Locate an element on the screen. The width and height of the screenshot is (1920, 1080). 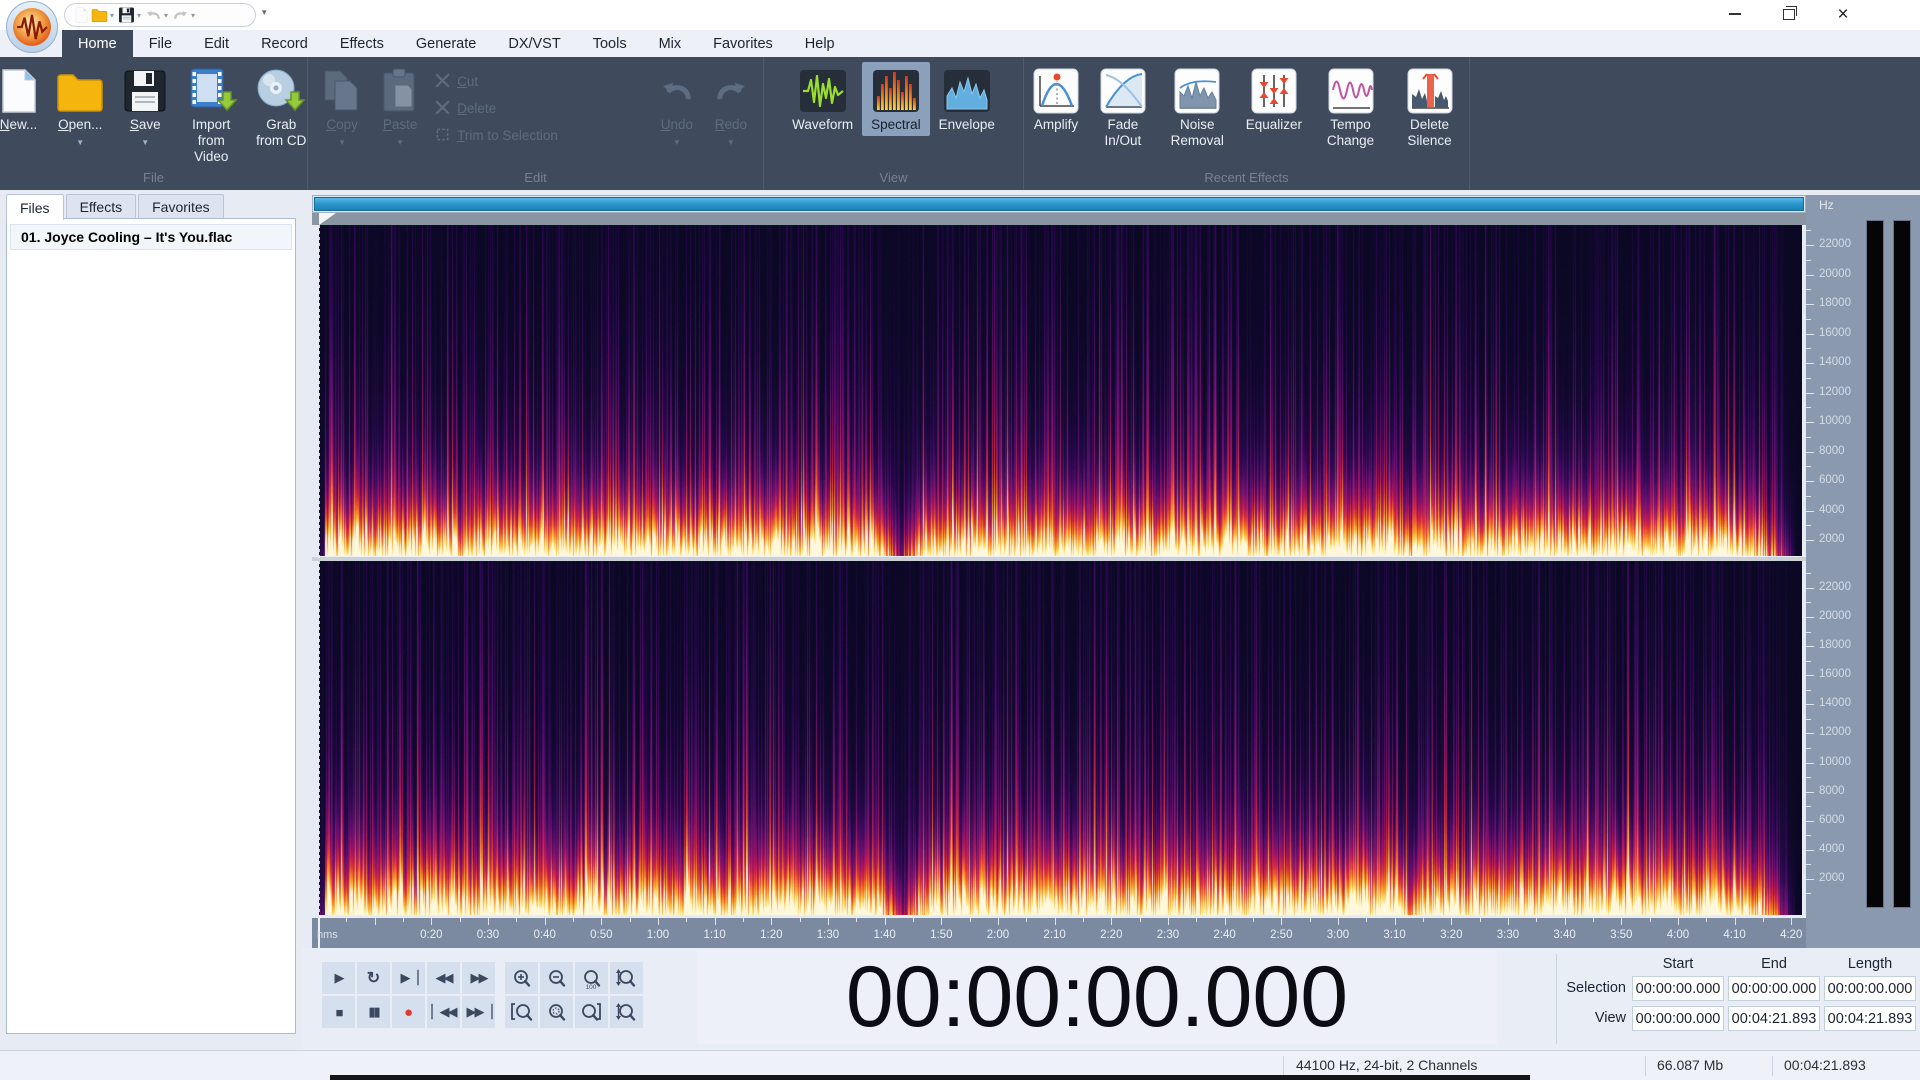
ribbon-group-label: Recent Effects is located at coordinates (1246, 177).